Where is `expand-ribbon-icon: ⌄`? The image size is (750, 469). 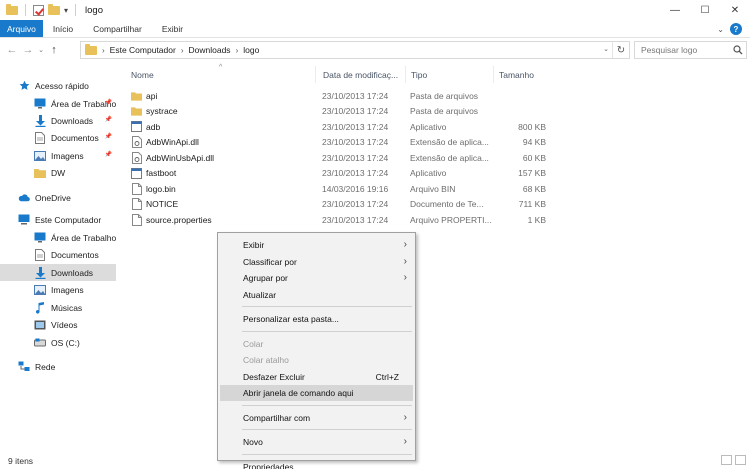
expand-ribbon-icon: ⌄ is located at coordinates (720, 29).